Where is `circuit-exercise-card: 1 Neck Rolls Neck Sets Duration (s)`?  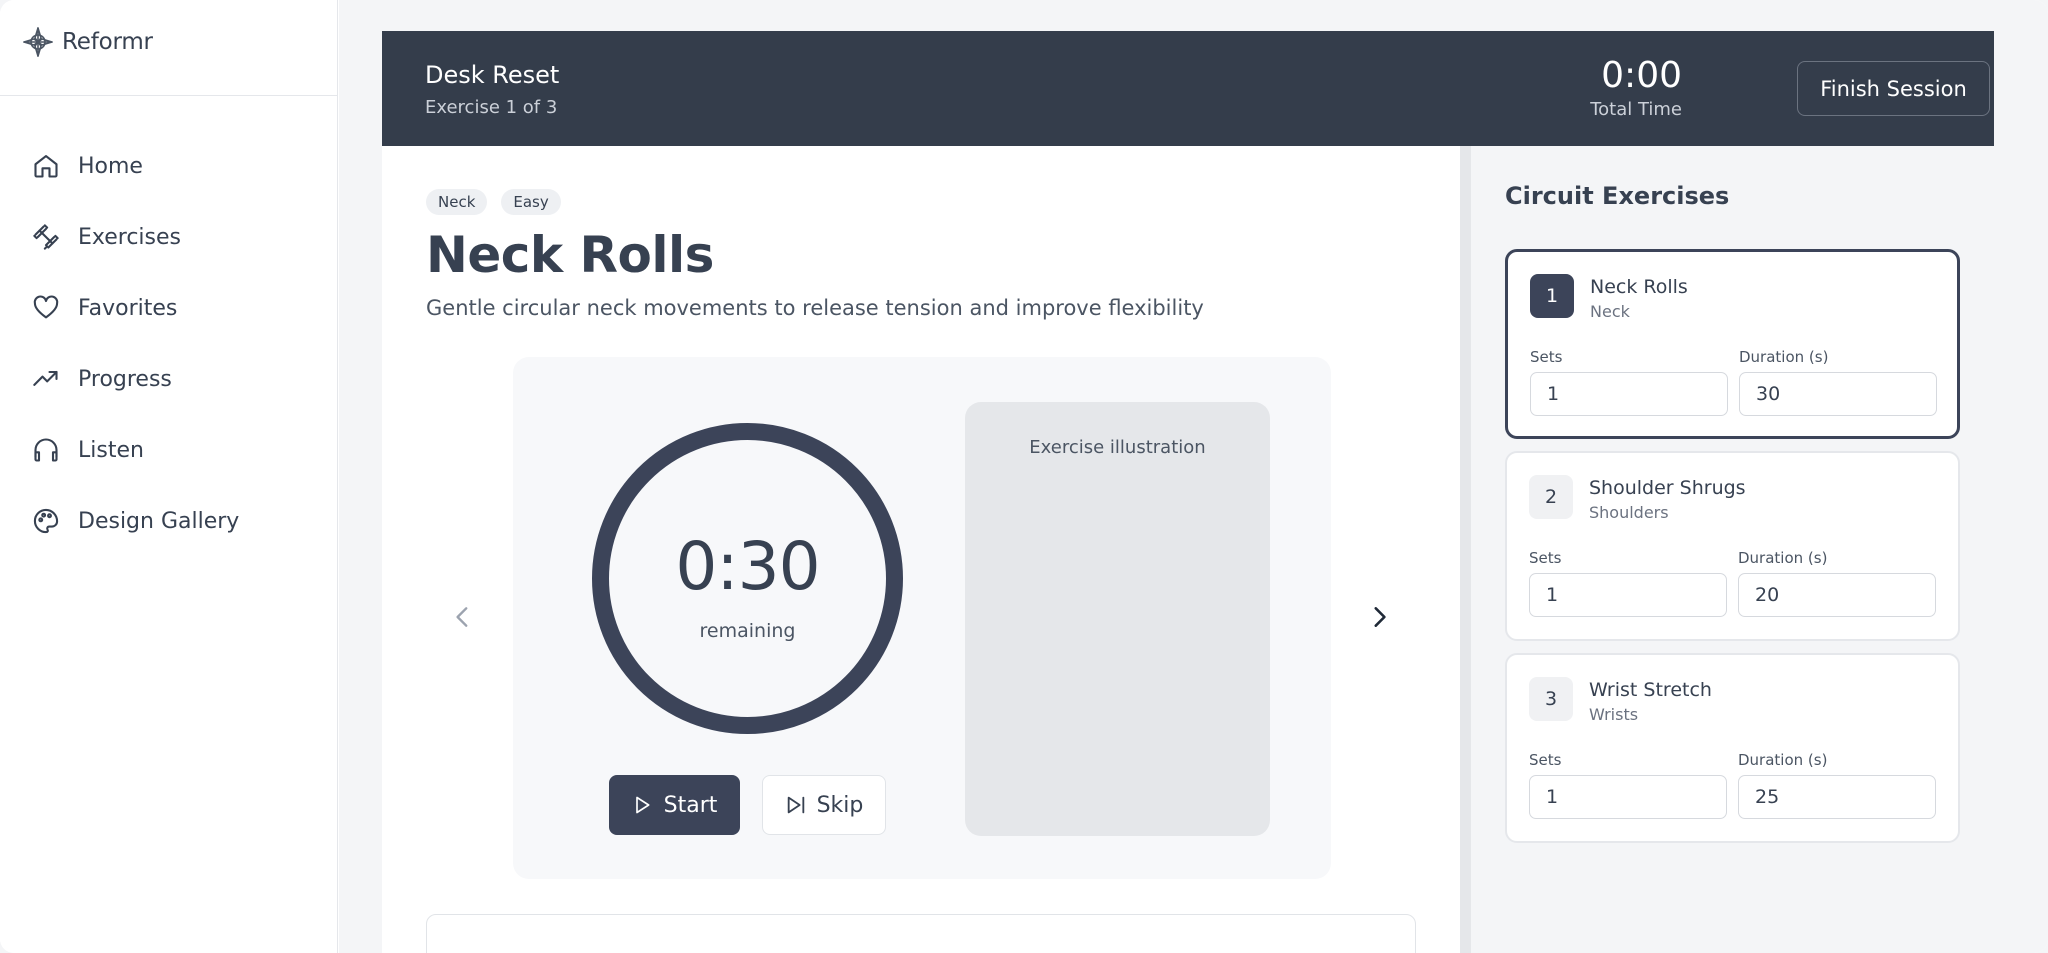
circuit-exercise-card: 1 Neck Rolls Neck Sets Duration (s) is located at coordinates (1732, 344).